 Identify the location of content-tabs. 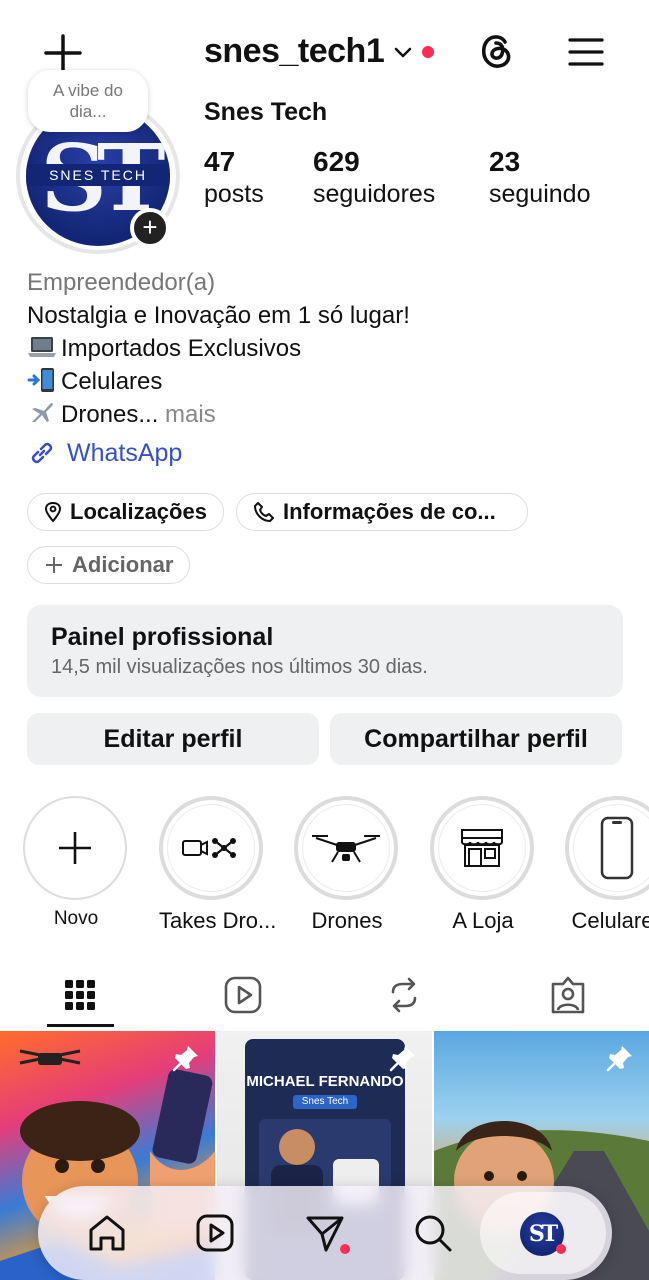
(324, 997).